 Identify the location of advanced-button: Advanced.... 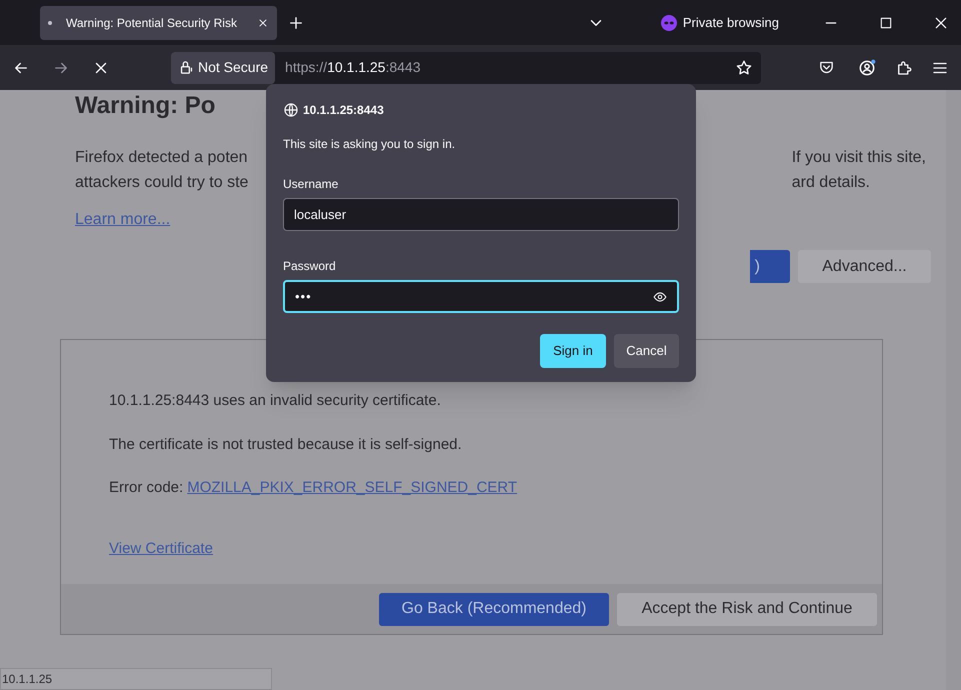
(864, 266).